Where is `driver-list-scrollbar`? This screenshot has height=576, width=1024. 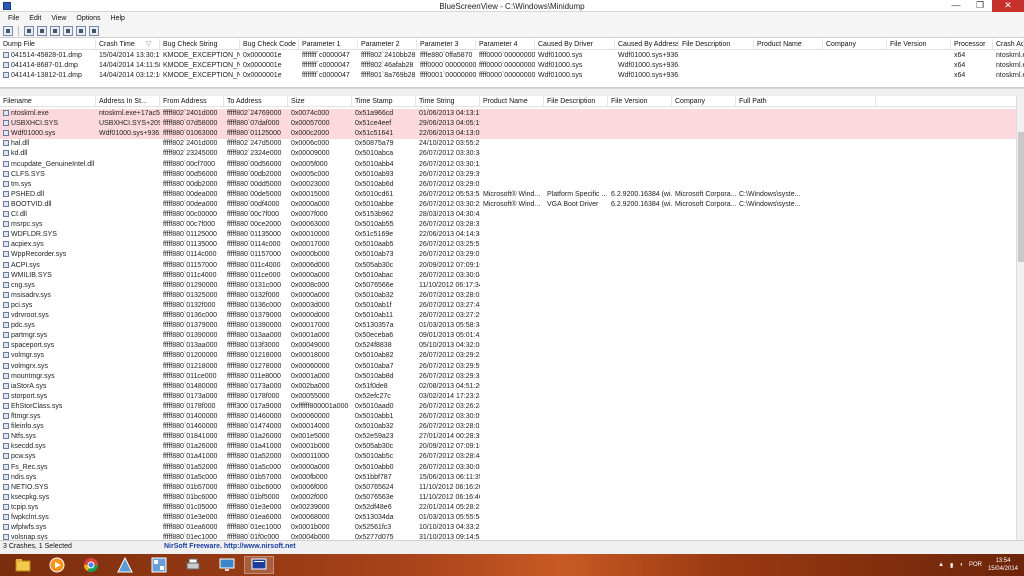
driver-list-scrollbar is located at coordinates (1020, 318).